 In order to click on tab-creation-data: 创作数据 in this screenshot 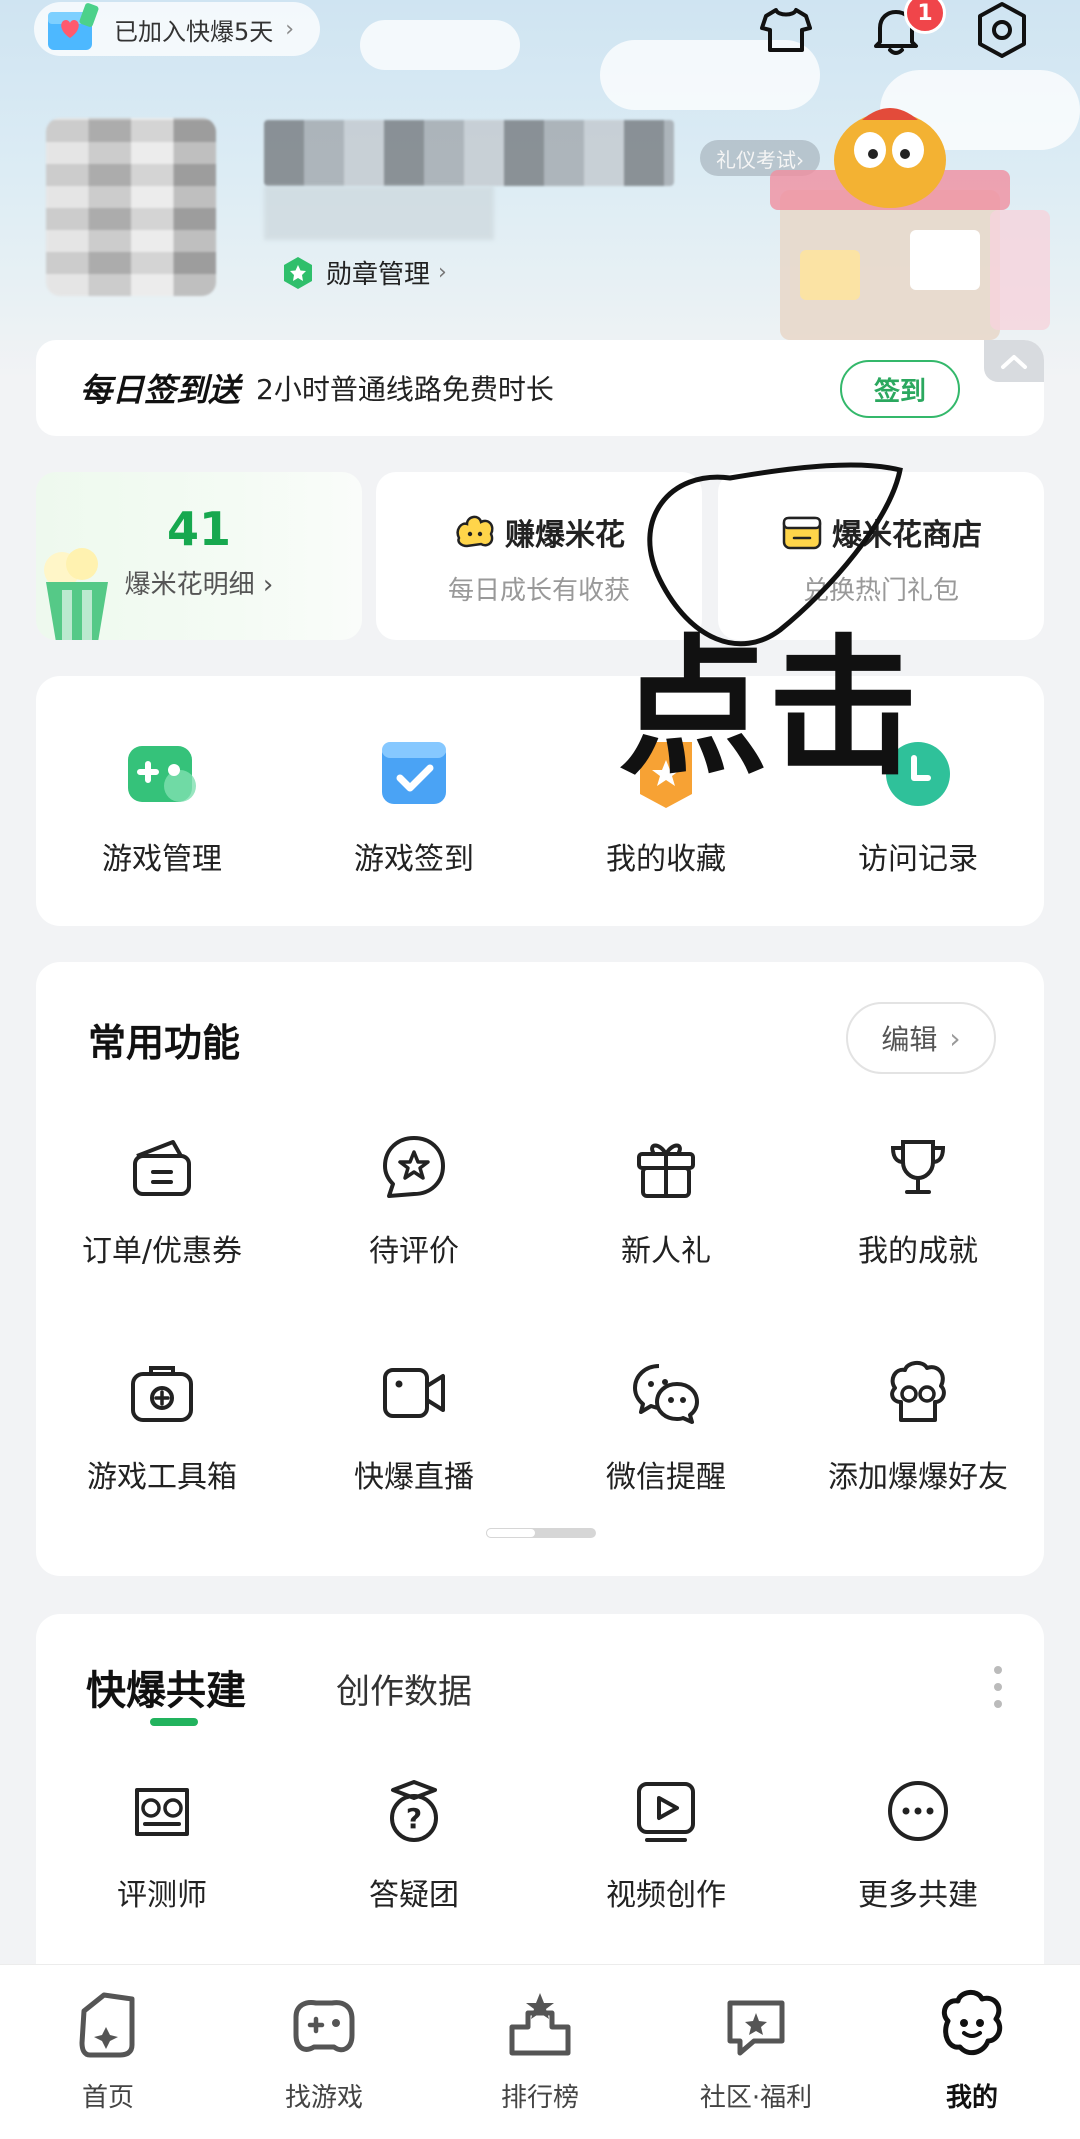, I will do `click(404, 1688)`.